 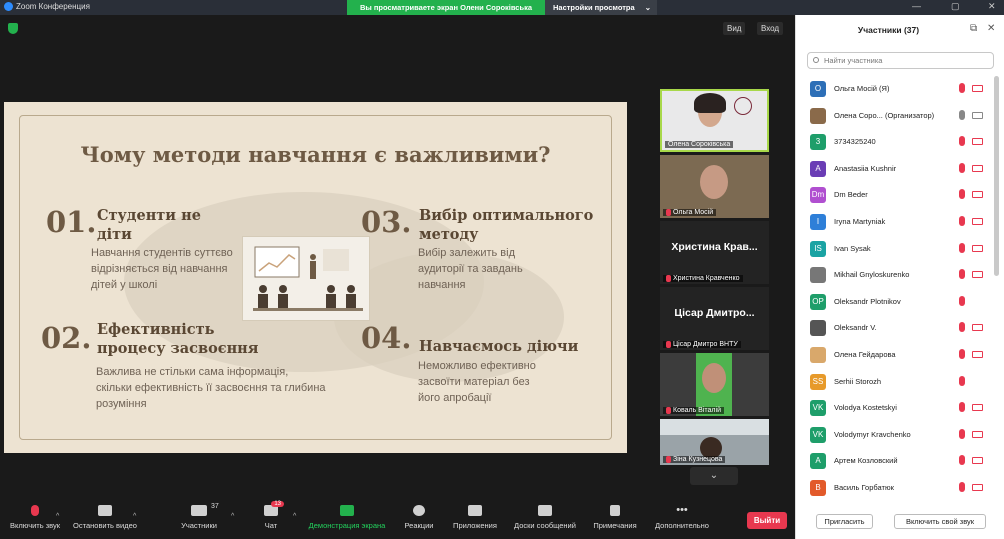 I want to click on ceiling-background, so click(x=714, y=427).